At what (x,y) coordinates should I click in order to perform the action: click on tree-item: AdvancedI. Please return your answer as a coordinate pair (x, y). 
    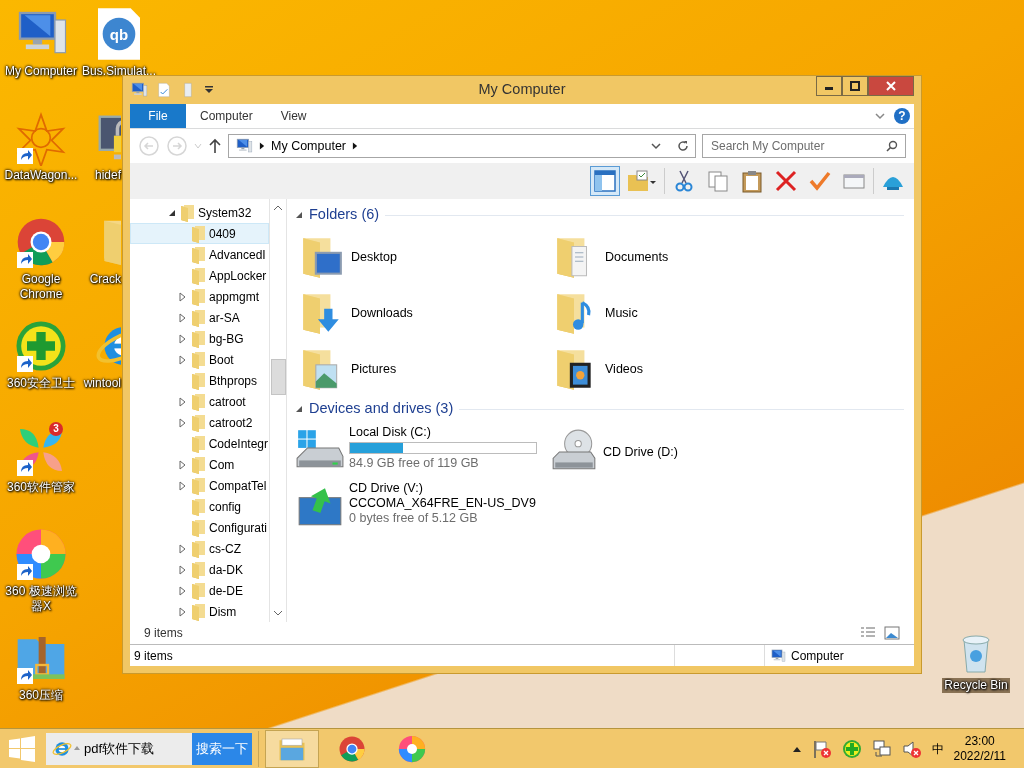
    Looking at the image, I should click on (199, 254).